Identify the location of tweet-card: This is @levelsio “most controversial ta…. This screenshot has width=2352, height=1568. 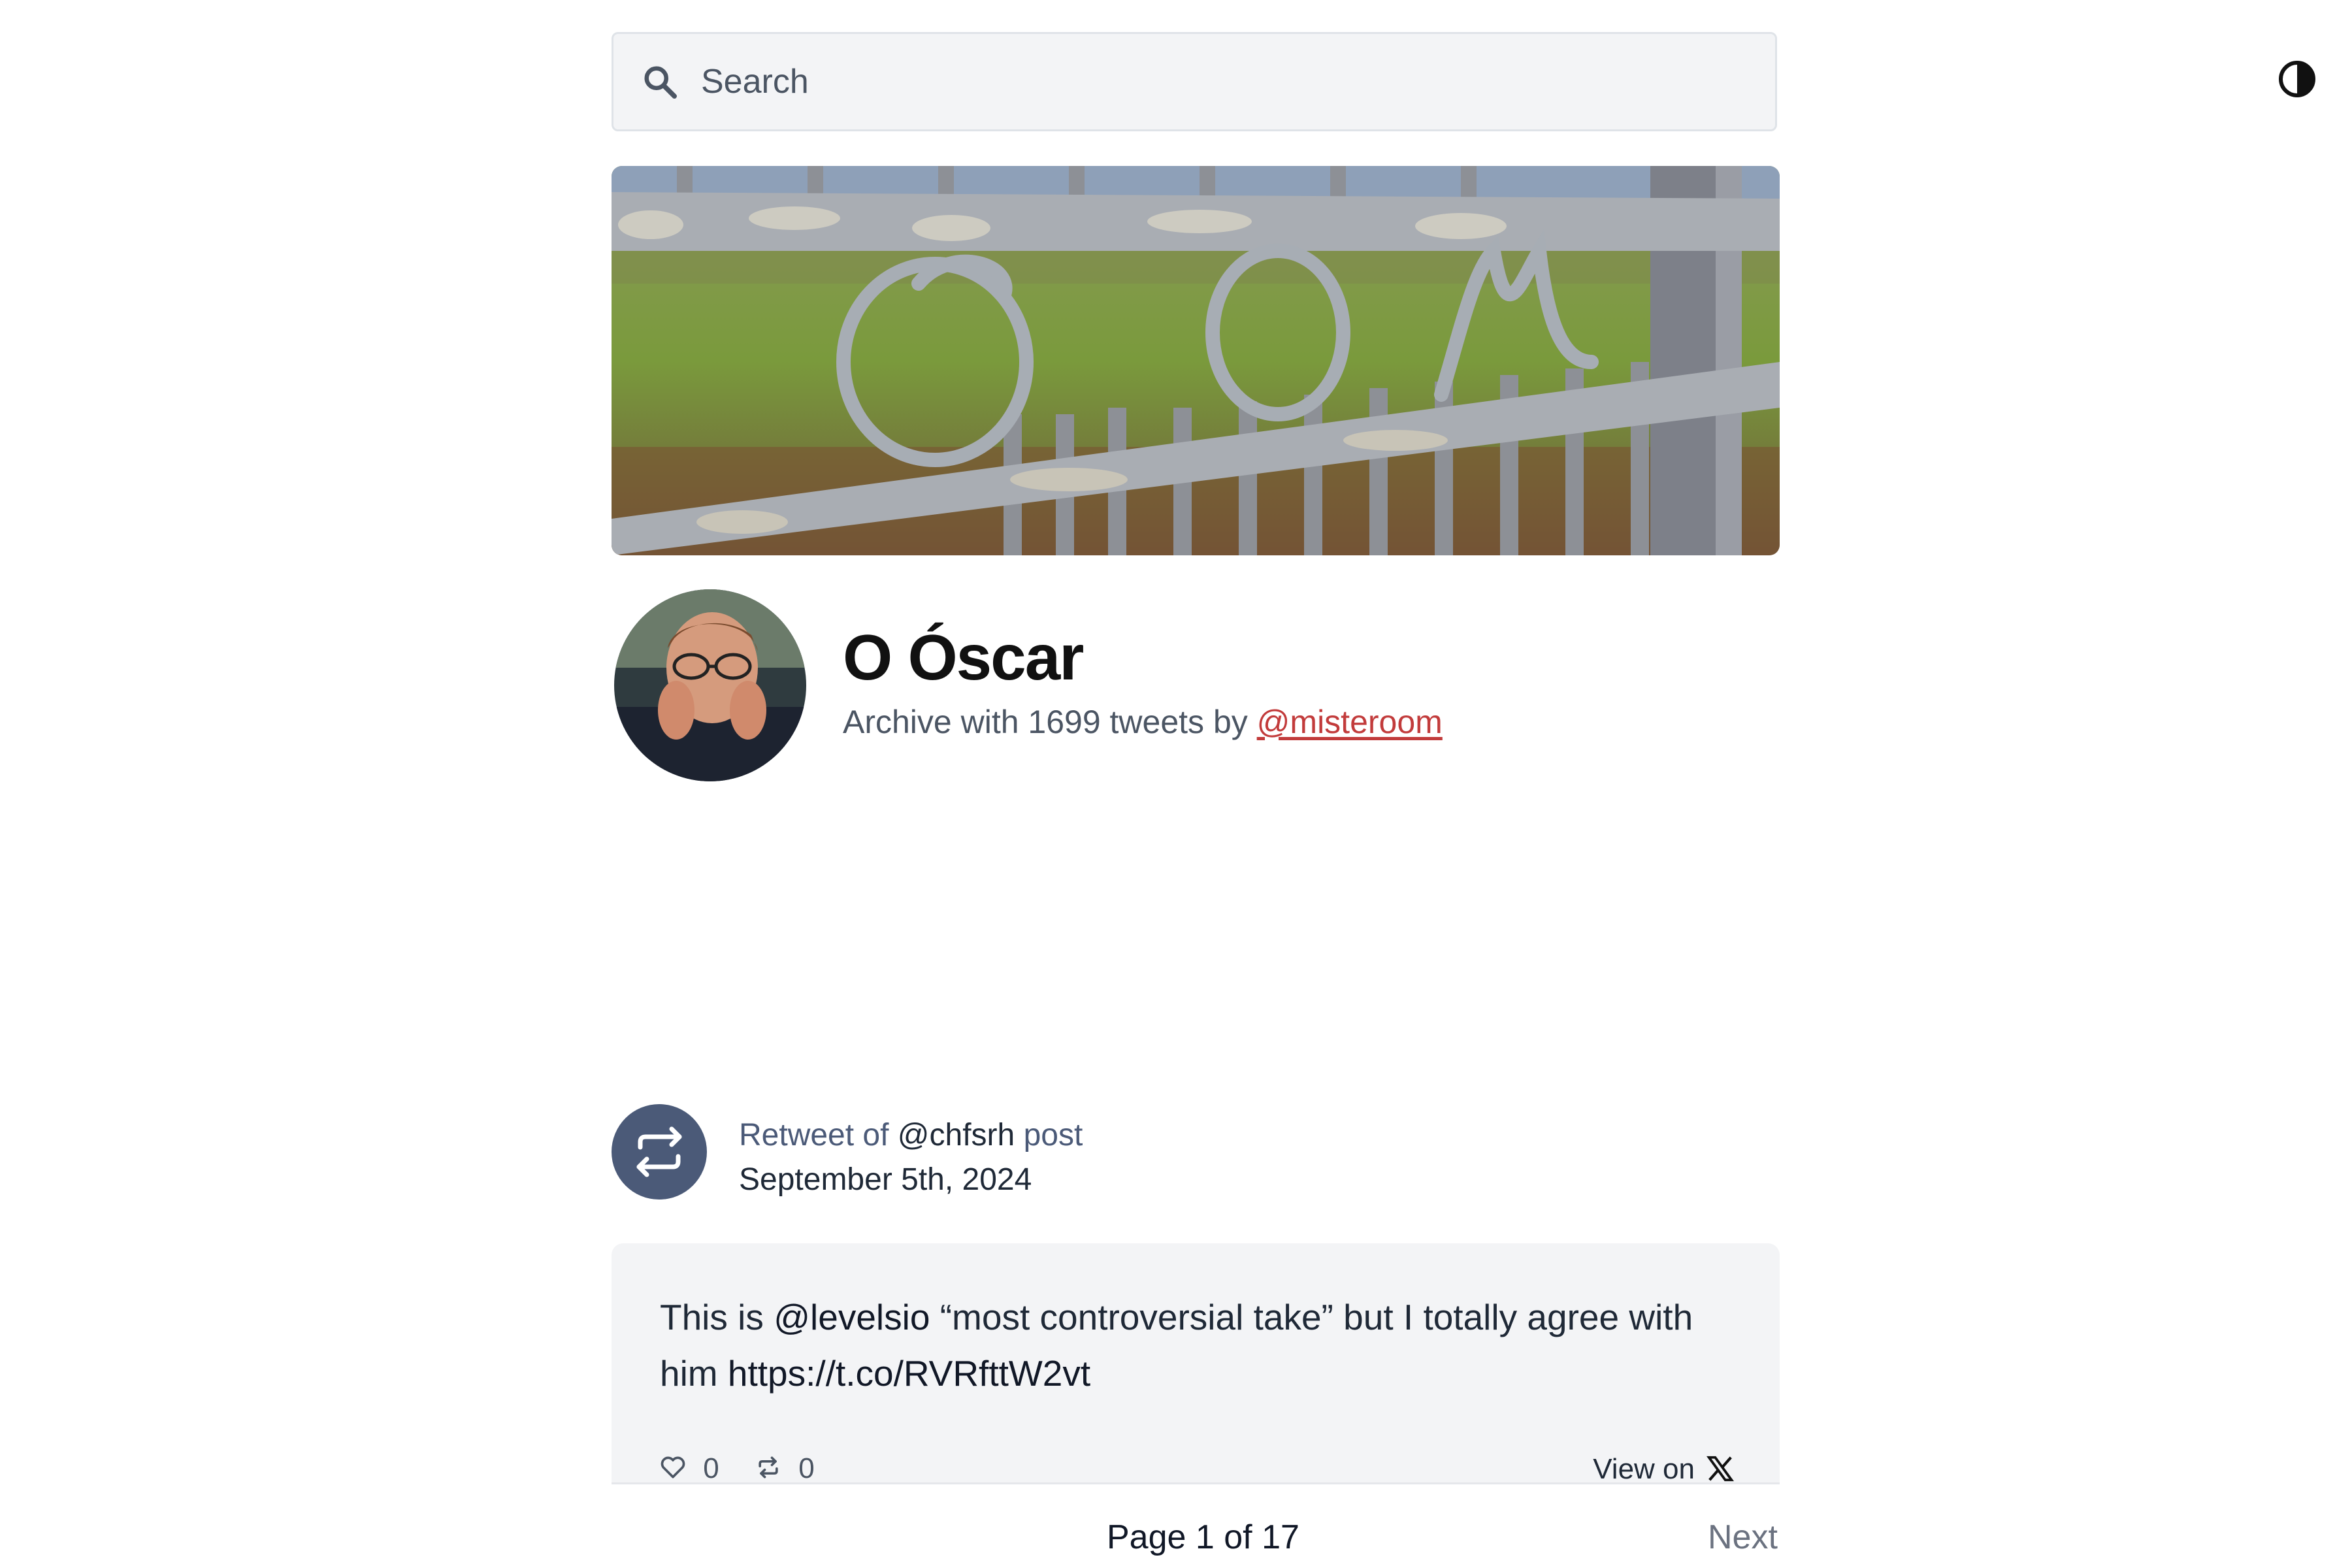
(1196, 1363).